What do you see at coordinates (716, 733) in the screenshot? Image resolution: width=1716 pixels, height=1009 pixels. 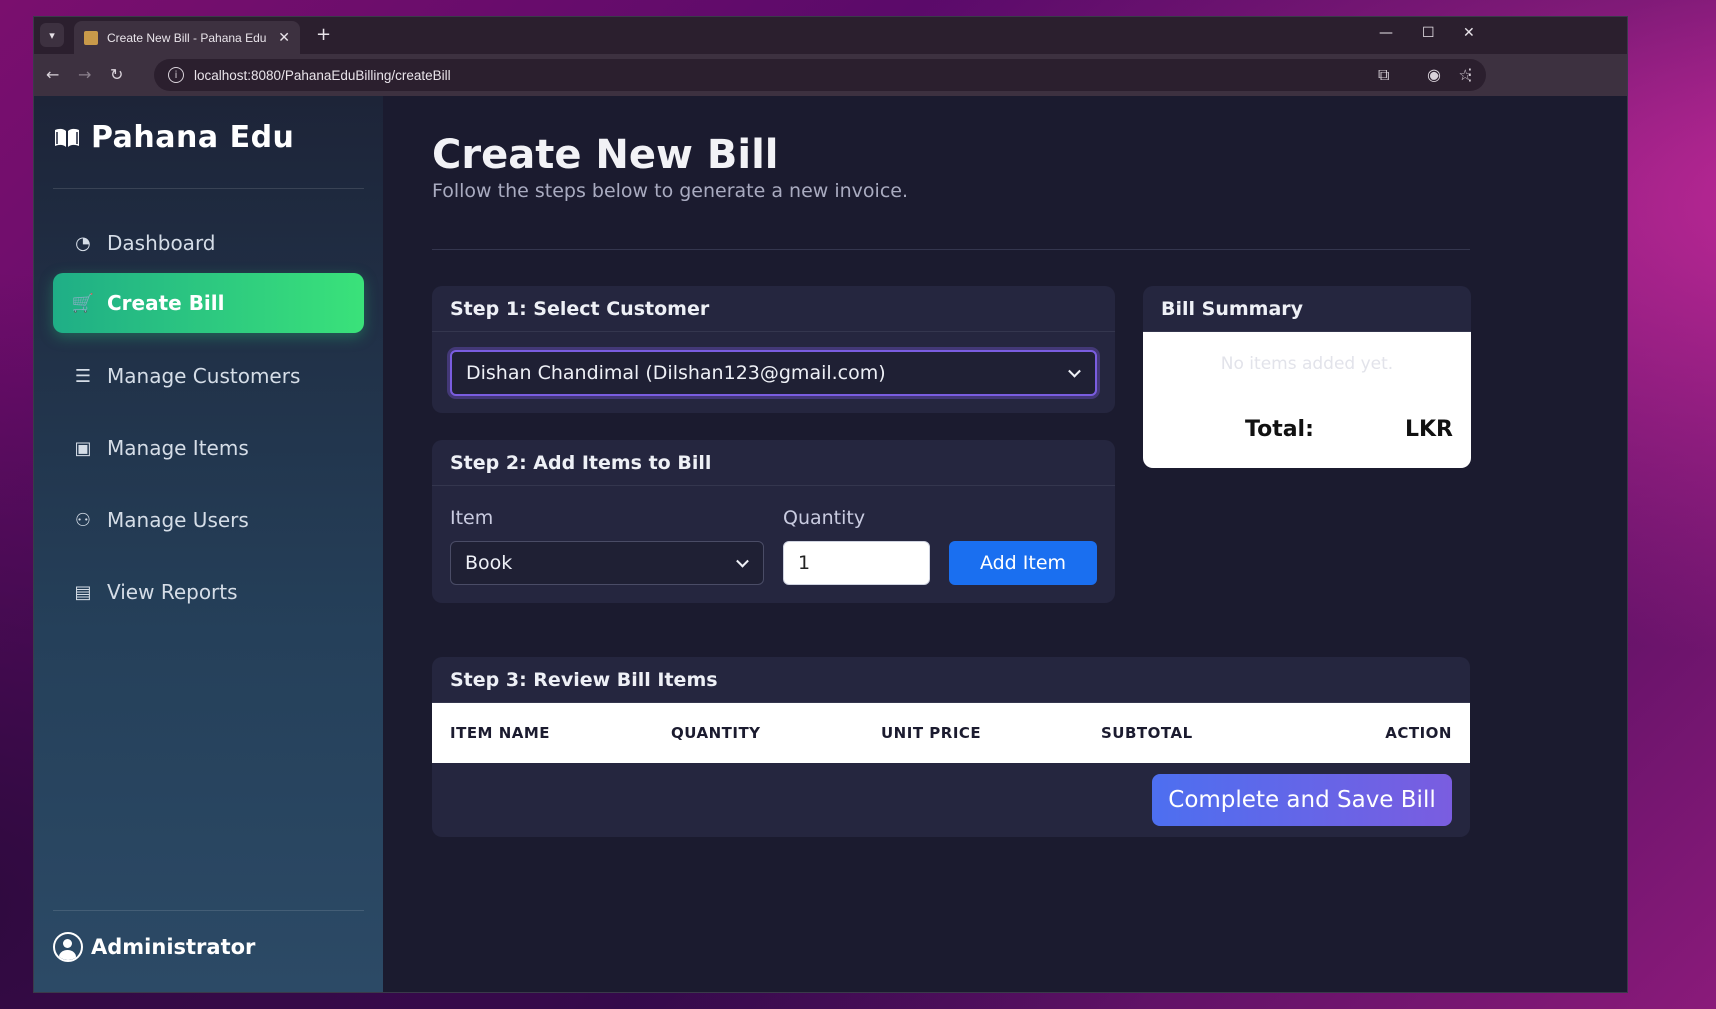 I see `column-quantity: QUANTITY` at bounding box center [716, 733].